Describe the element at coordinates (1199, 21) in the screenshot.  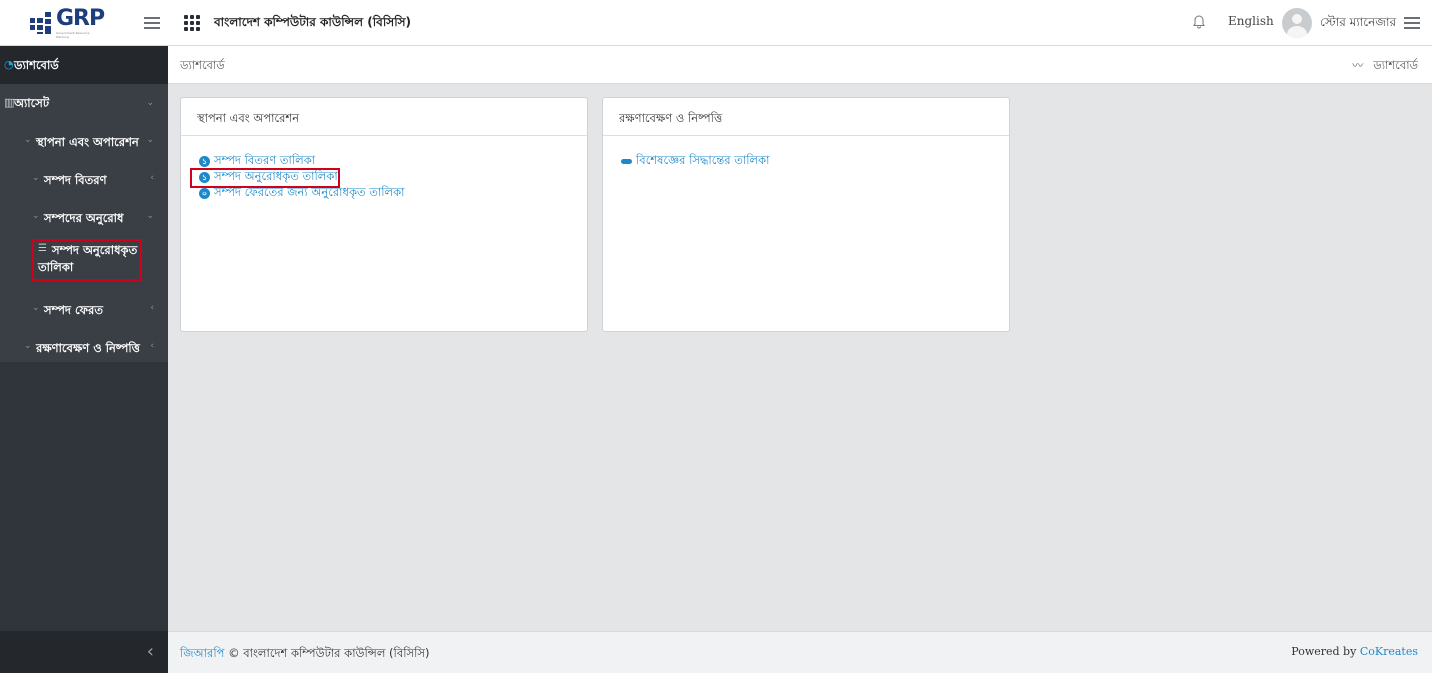
I see `notification-bell-icon` at that location.